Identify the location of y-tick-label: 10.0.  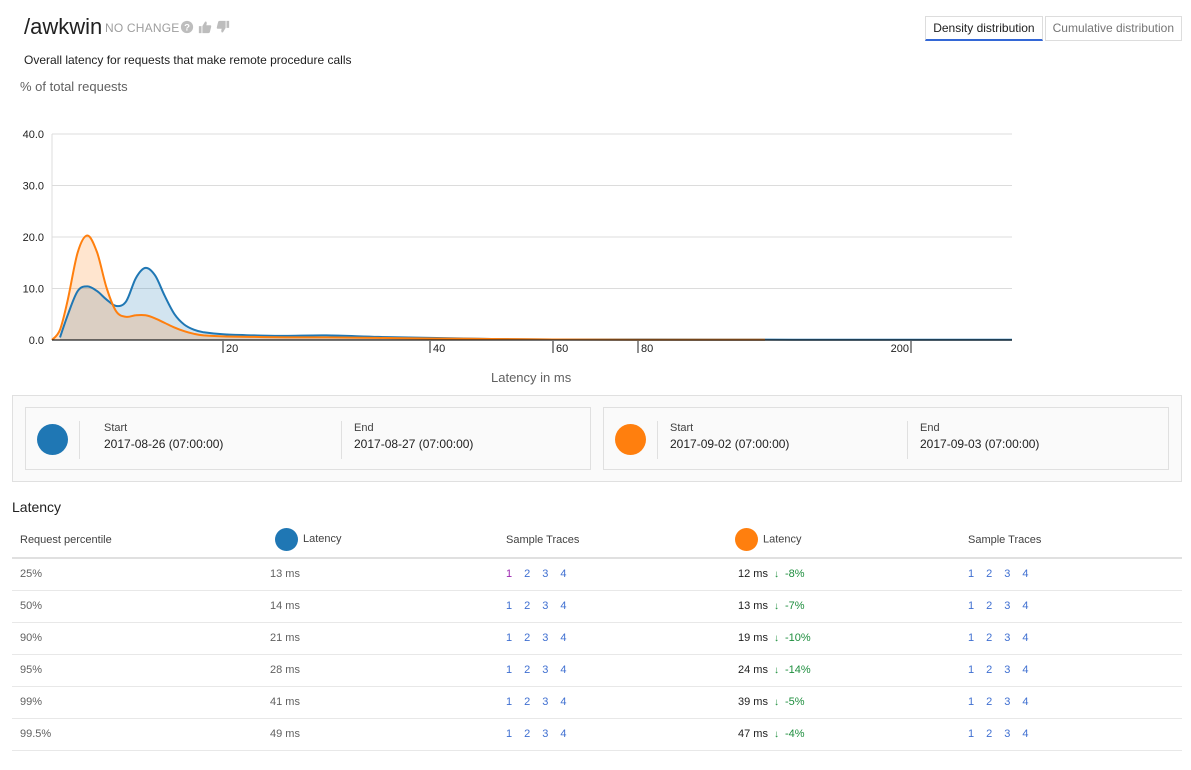
(33, 290).